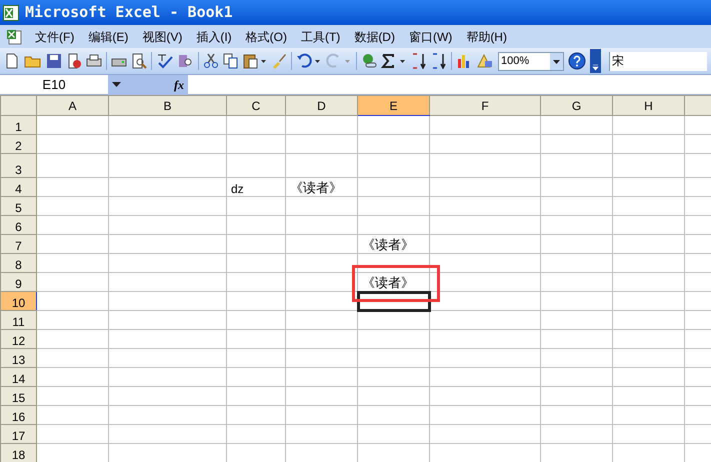  What do you see at coordinates (321, 37) in the screenshot?
I see `menu-item: 工具(T)` at bounding box center [321, 37].